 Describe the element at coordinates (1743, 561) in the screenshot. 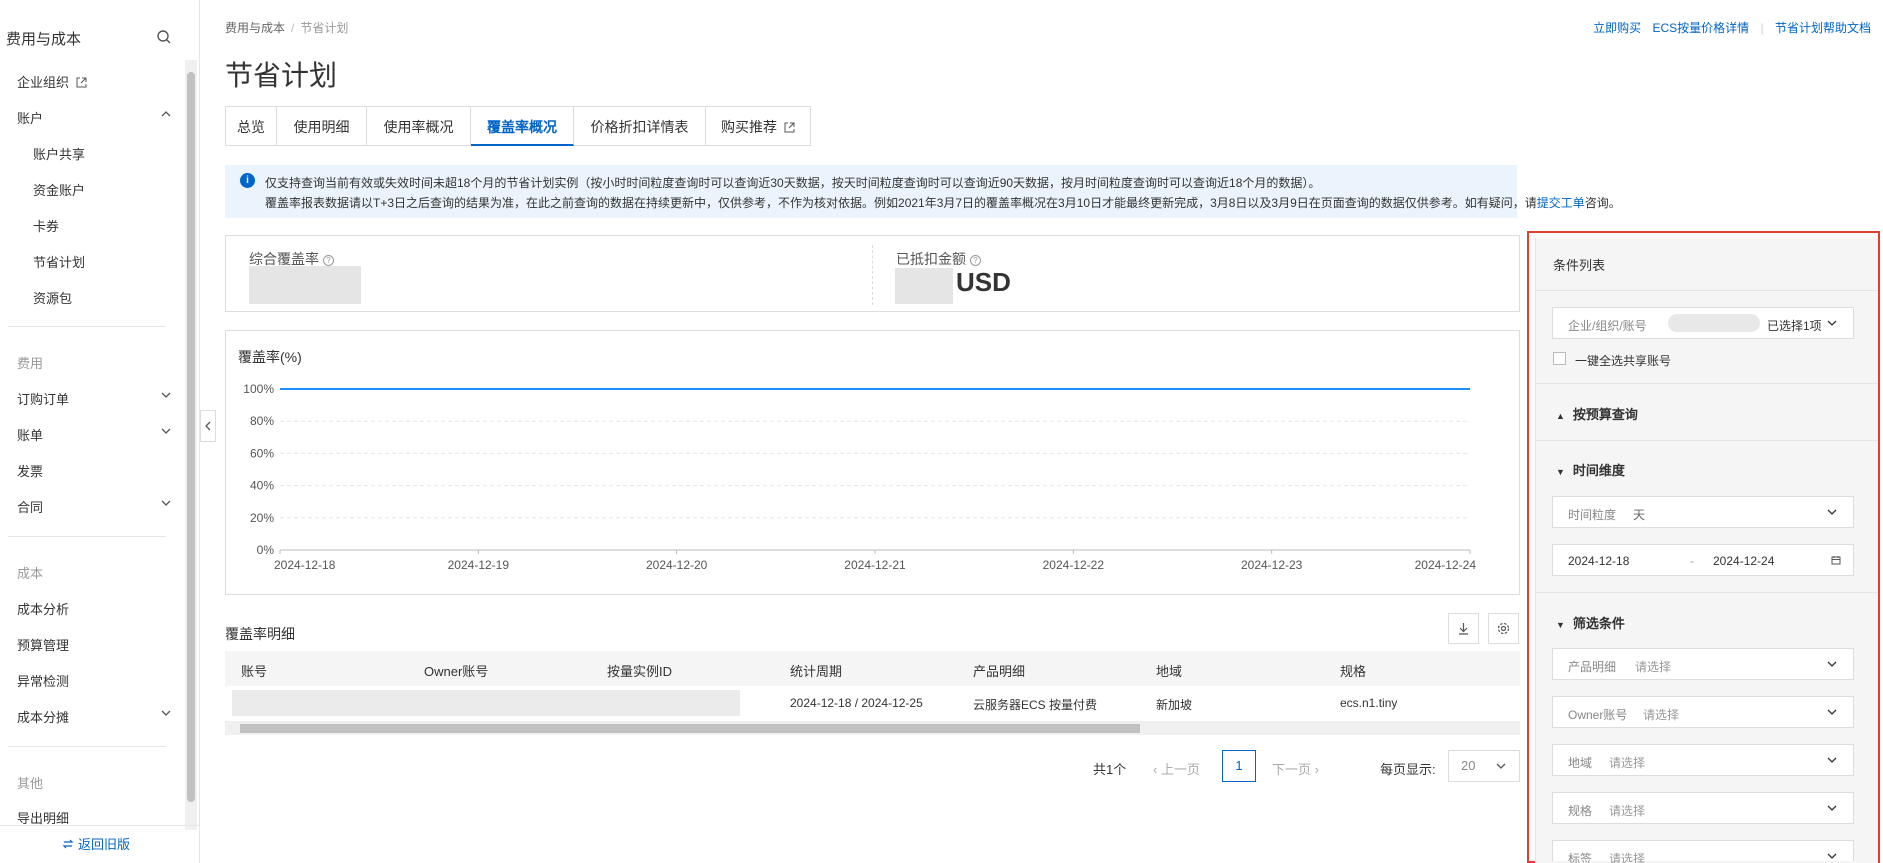

I see `date-end: 2024-12-24` at that location.